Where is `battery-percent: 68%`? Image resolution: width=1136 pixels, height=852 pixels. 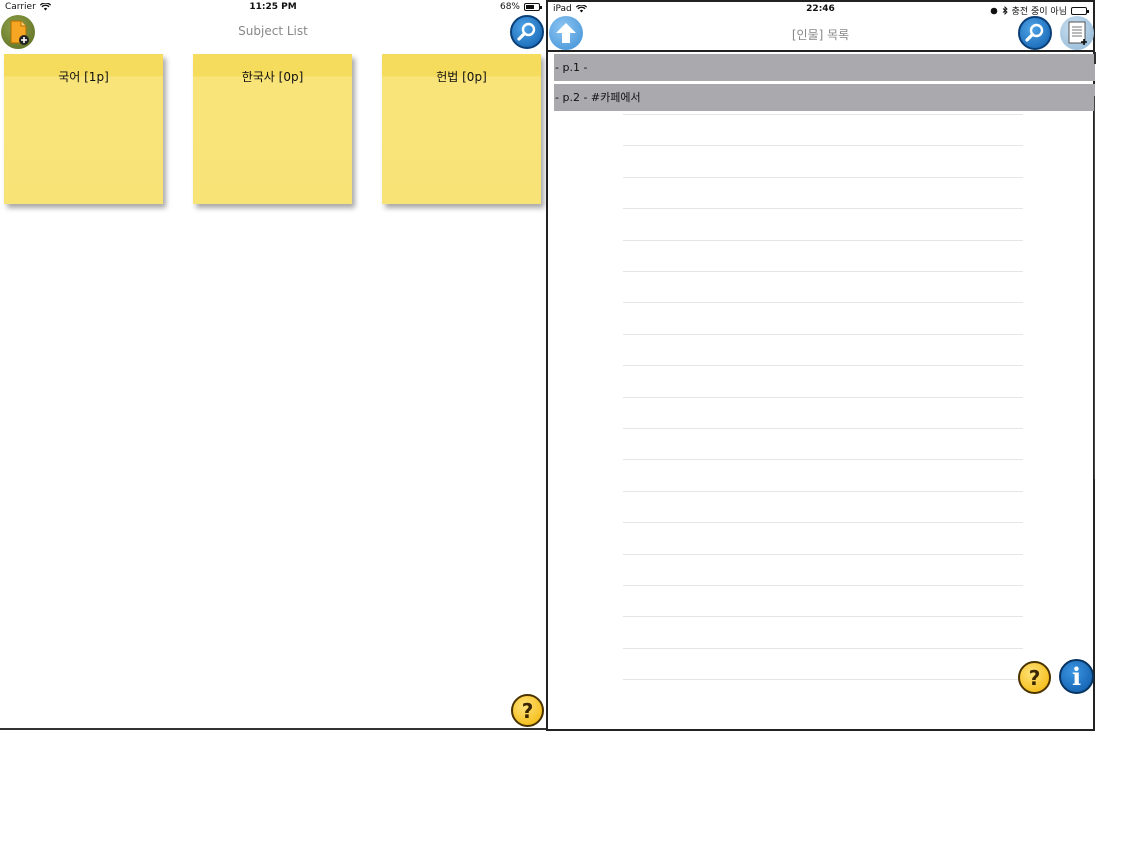
battery-percent: 68% is located at coordinates (509, 7).